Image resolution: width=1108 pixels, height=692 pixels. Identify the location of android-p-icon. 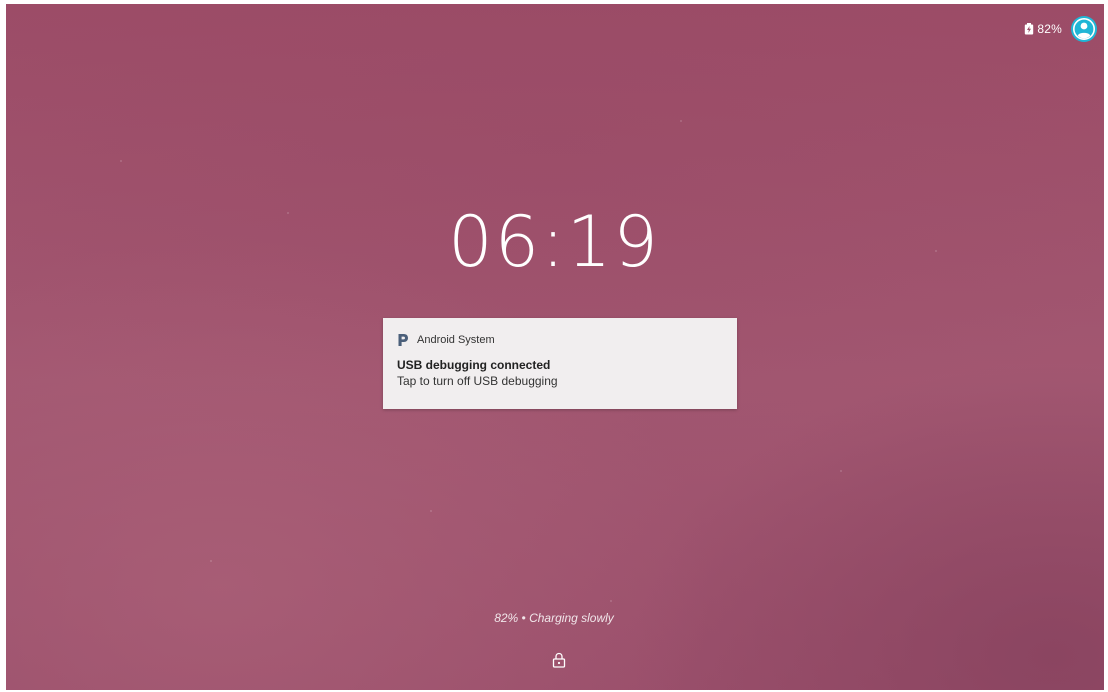
(403, 340).